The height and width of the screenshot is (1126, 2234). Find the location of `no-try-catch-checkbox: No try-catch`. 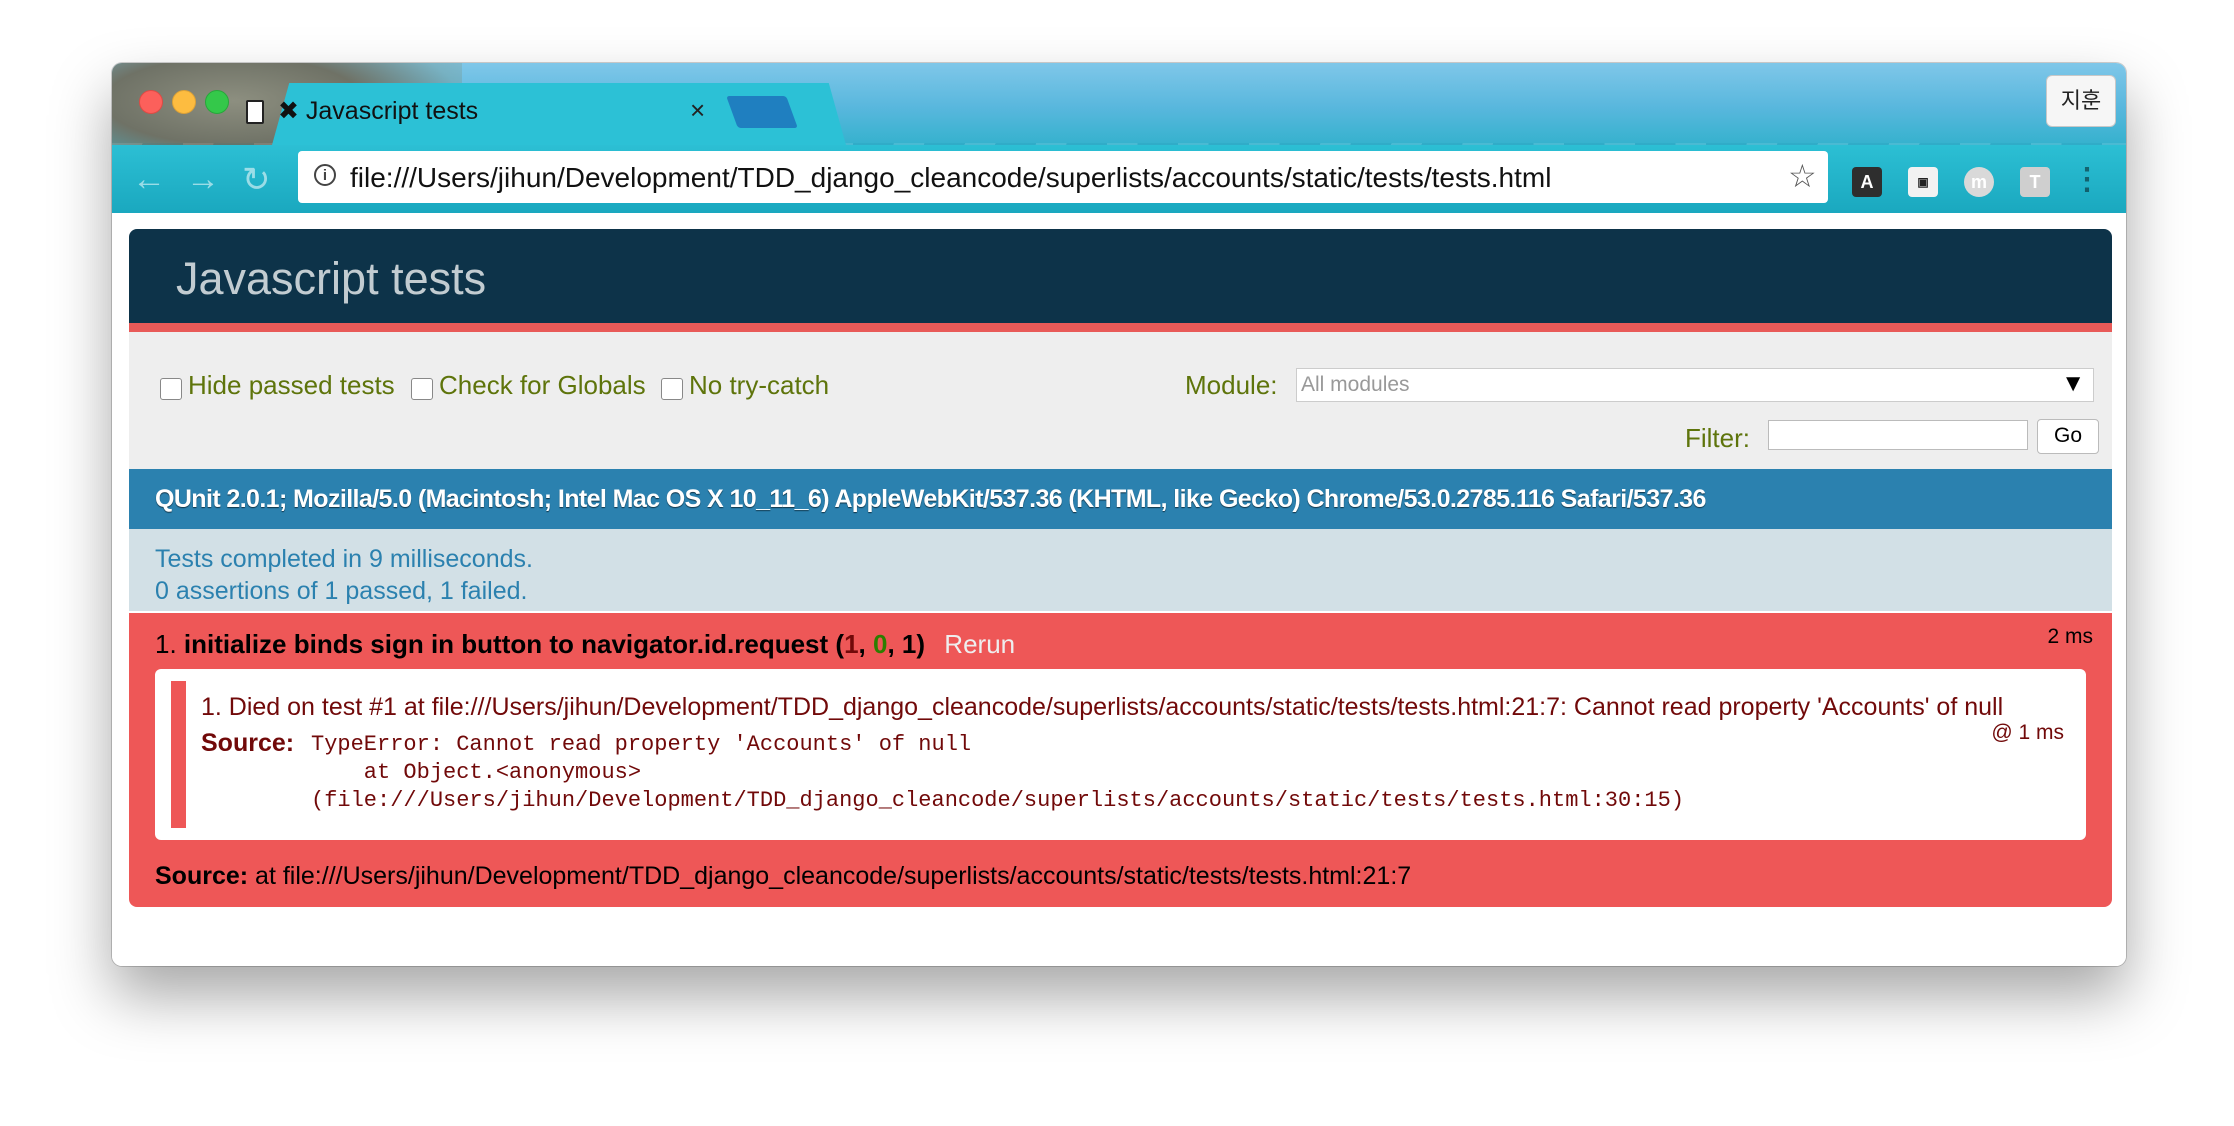

no-try-catch-checkbox: No try-catch is located at coordinates (745, 385).